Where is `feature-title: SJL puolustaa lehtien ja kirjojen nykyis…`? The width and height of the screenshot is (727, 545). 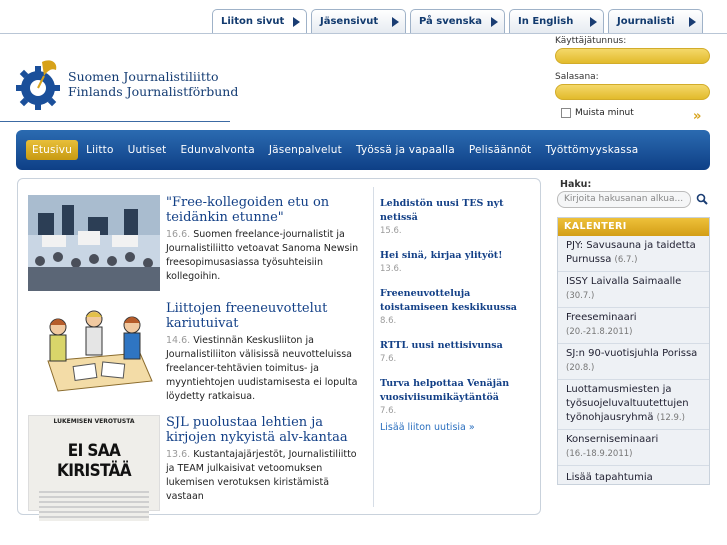
feature-title: SJL puolustaa lehtien ja kirjojen nykyis… is located at coordinates (266, 430).